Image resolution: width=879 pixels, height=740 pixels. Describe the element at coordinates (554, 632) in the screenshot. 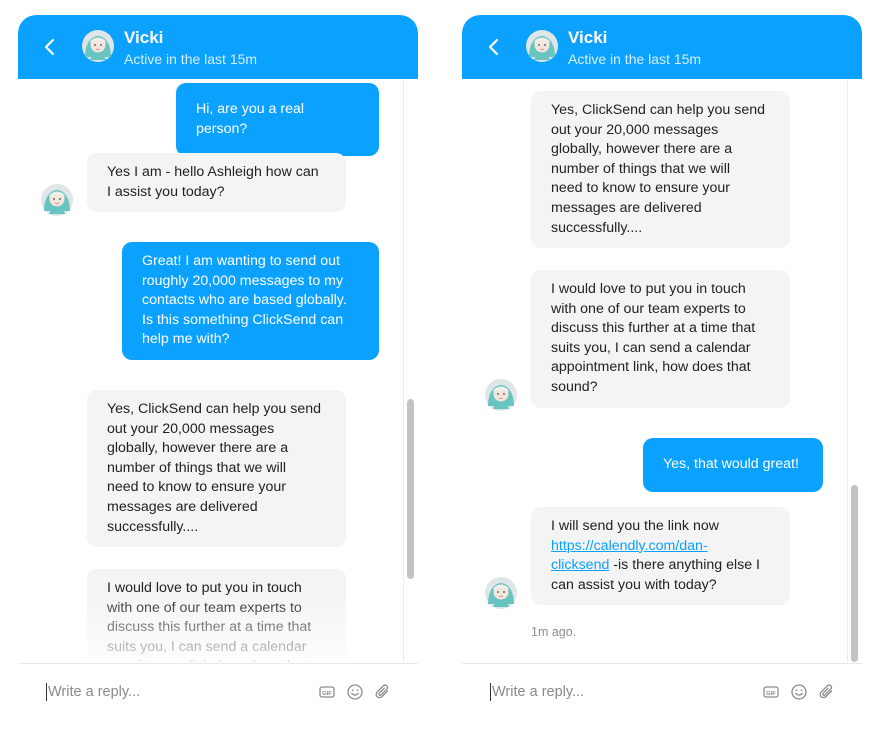

I see `message-timestamp: 1m ago.` at that location.